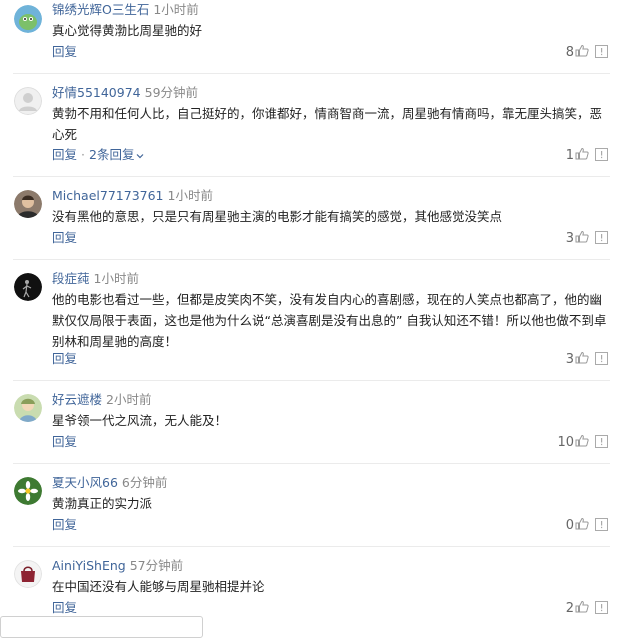 This screenshot has height=638, width=623. Describe the element at coordinates (100, 9) in the screenshot. I see `username: 锦绣光辉O三生石` at that location.